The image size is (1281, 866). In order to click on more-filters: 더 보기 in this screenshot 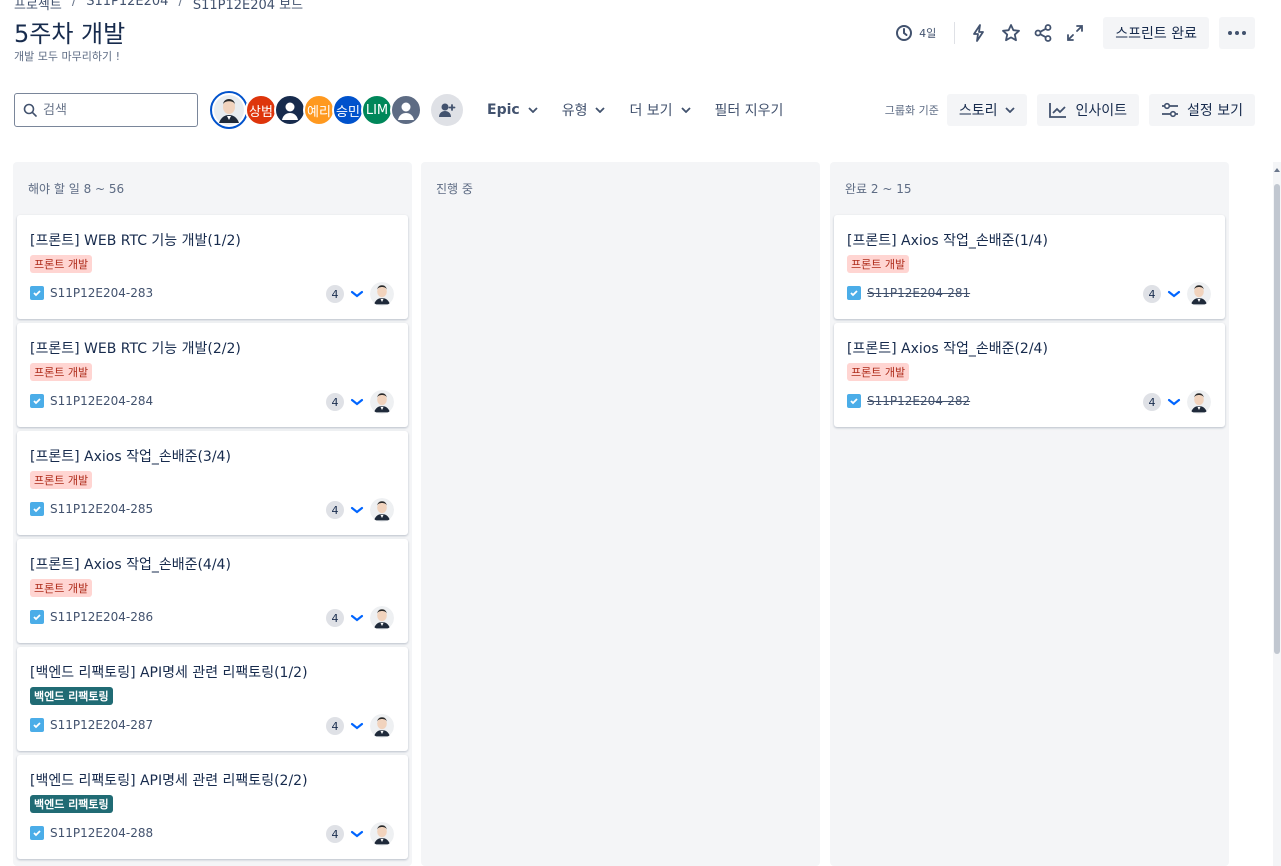, I will do `click(660, 110)`.